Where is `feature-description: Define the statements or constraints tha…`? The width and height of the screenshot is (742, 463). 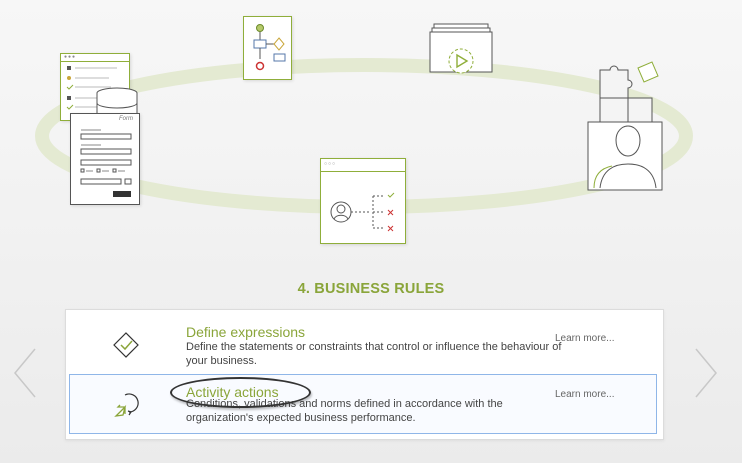
feature-description: Define the statements or constraints tha… is located at coordinates (374, 354).